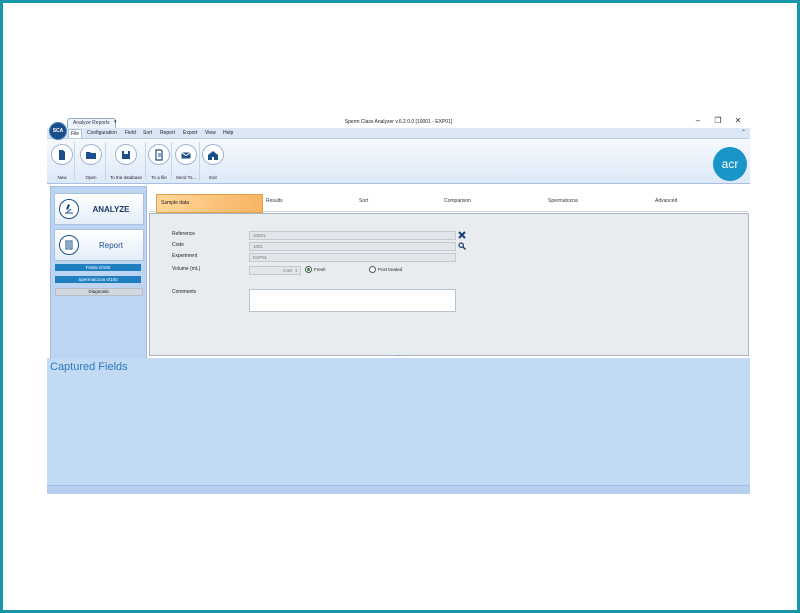  I want to click on bottom-status-strip, so click(398, 489).